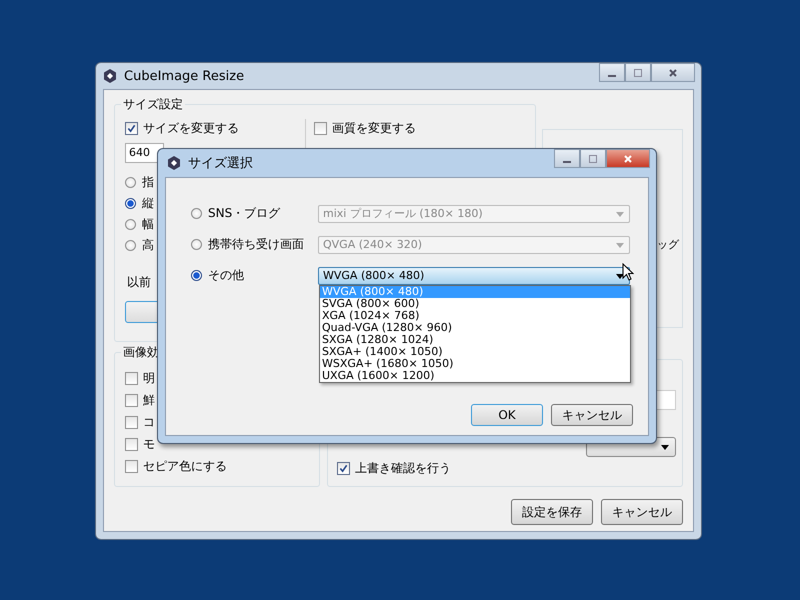  What do you see at coordinates (153, 104) in the screenshot?
I see `group-label: サイズ設定` at bounding box center [153, 104].